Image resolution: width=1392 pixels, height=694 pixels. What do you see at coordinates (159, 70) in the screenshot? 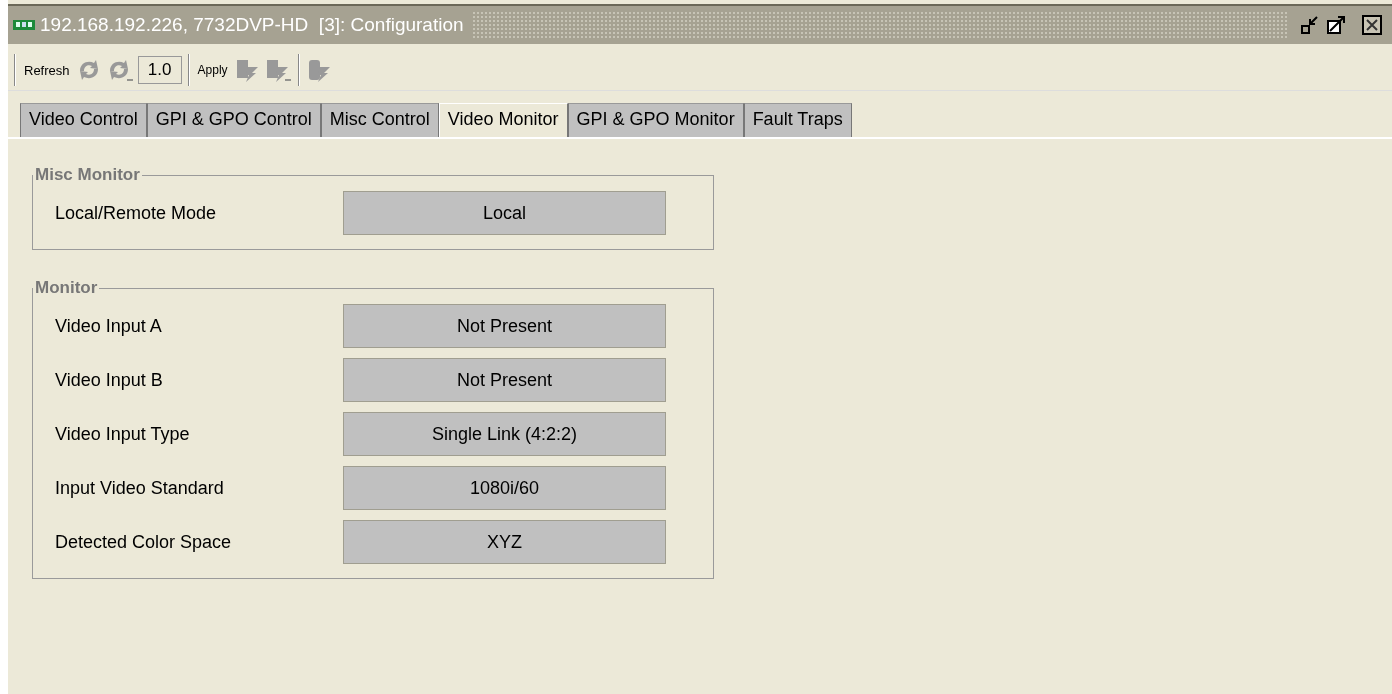
I see `refresh-interval-field: 1.0` at bounding box center [159, 70].